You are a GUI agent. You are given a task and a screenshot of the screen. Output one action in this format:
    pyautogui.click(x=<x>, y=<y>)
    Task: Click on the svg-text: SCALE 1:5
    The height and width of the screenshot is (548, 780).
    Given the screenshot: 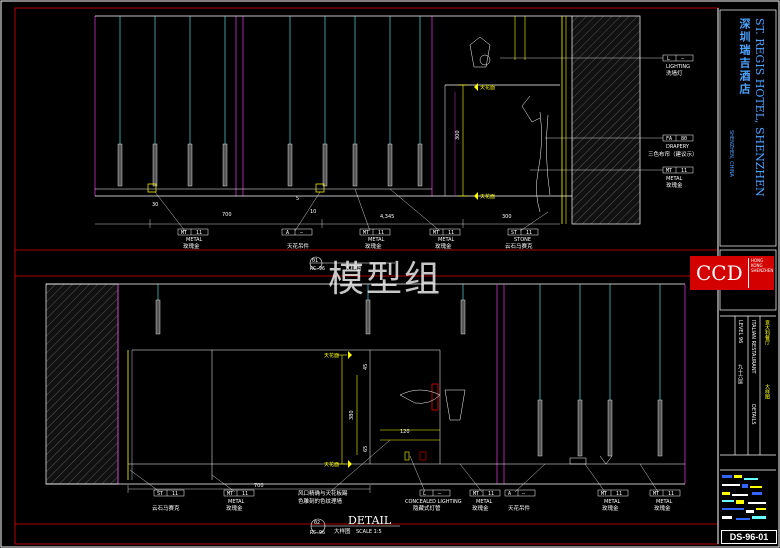 What is the action you would take?
    pyautogui.click(x=369, y=532)
    